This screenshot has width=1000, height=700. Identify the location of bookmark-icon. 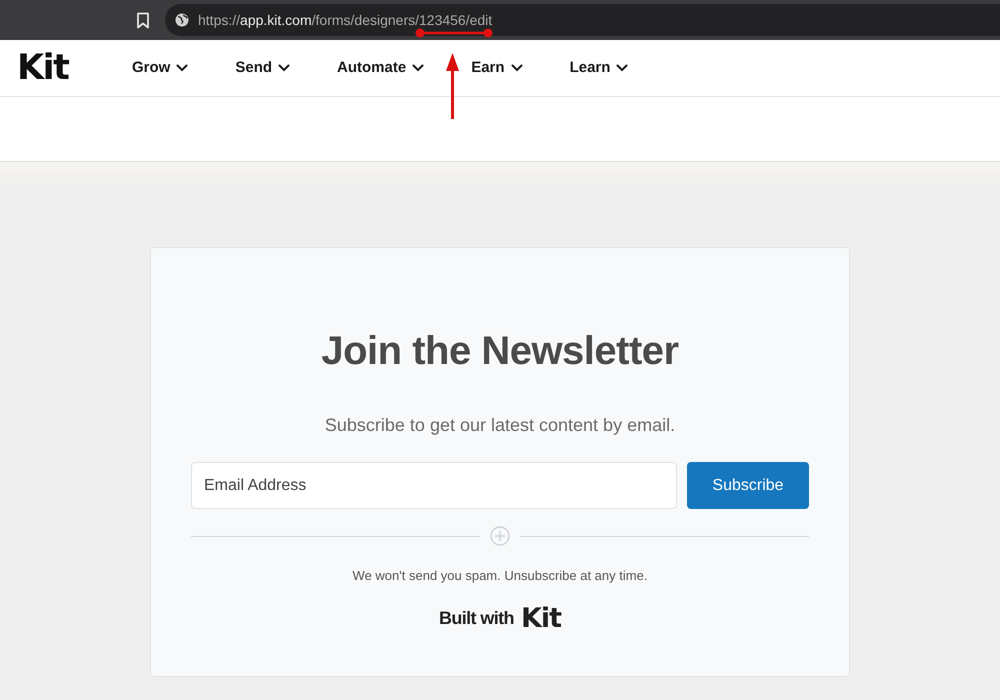
(143, 20).